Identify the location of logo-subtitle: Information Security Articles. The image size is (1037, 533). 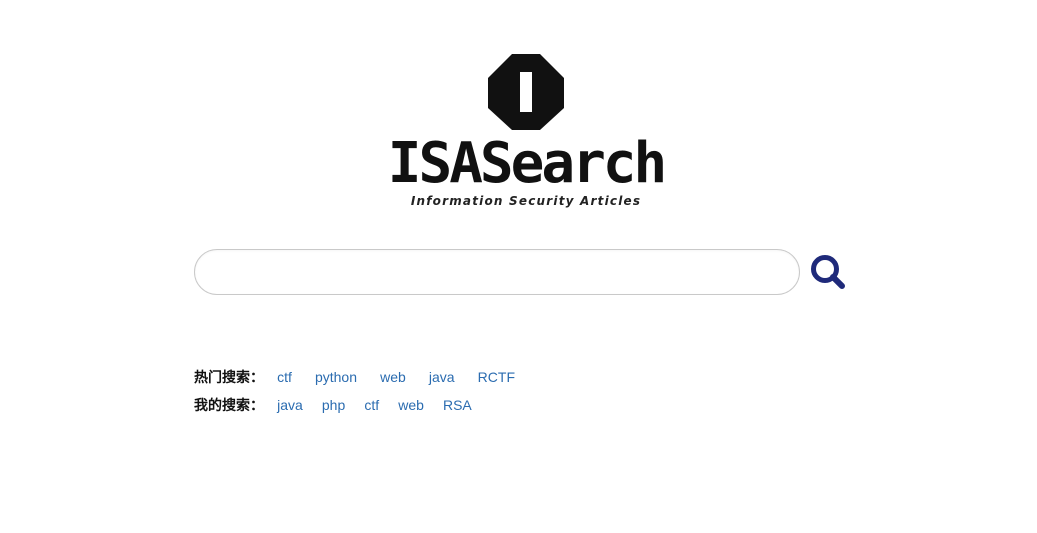
(526, 201).